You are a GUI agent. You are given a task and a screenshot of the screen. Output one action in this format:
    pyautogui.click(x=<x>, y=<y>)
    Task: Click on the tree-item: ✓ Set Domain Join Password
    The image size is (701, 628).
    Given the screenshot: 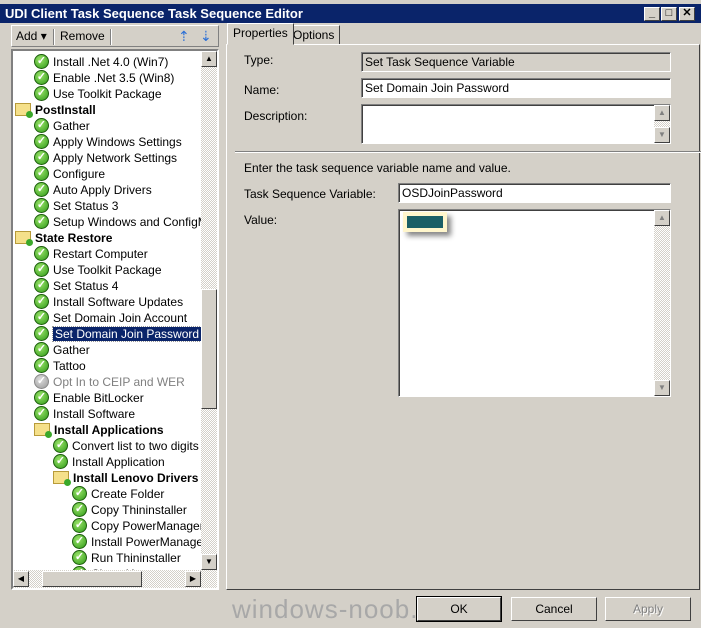 What is the action you would take?
    pyautogui.click(x=118, y=333)
    